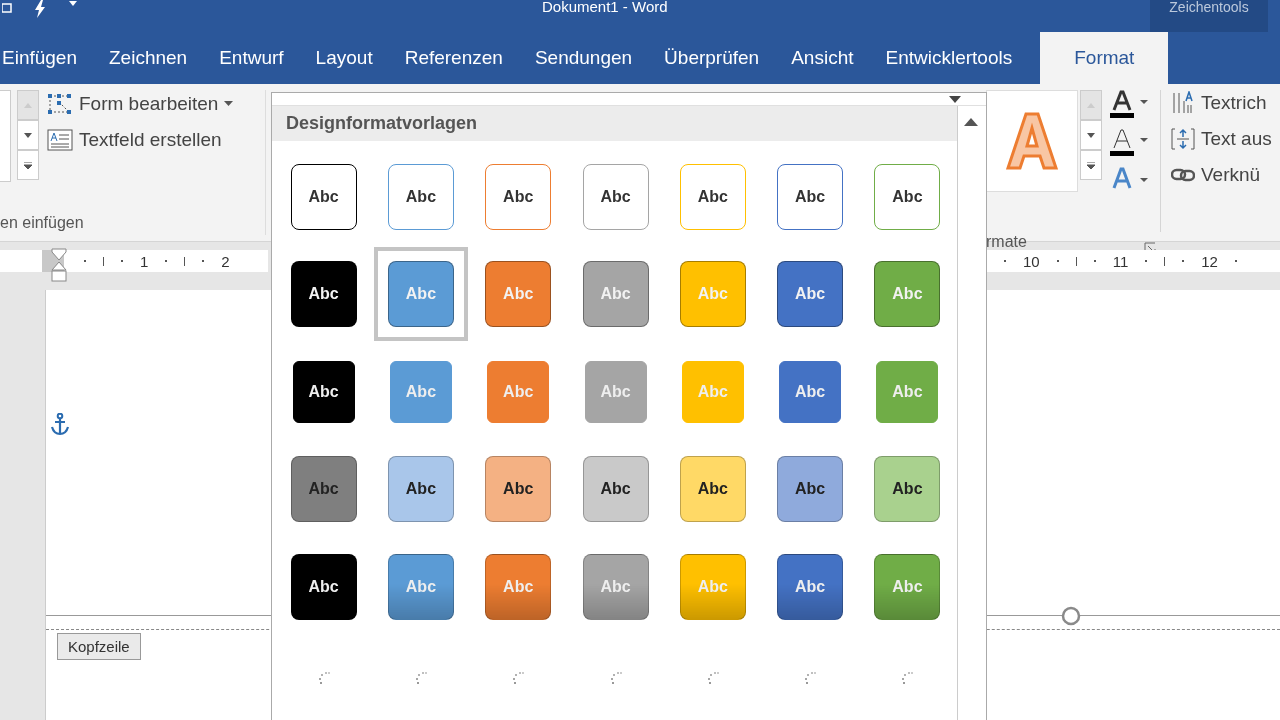 The height and width of the screenshot is (720, 1280). I want to click on ruler-number: 11, so click(1120, 261).